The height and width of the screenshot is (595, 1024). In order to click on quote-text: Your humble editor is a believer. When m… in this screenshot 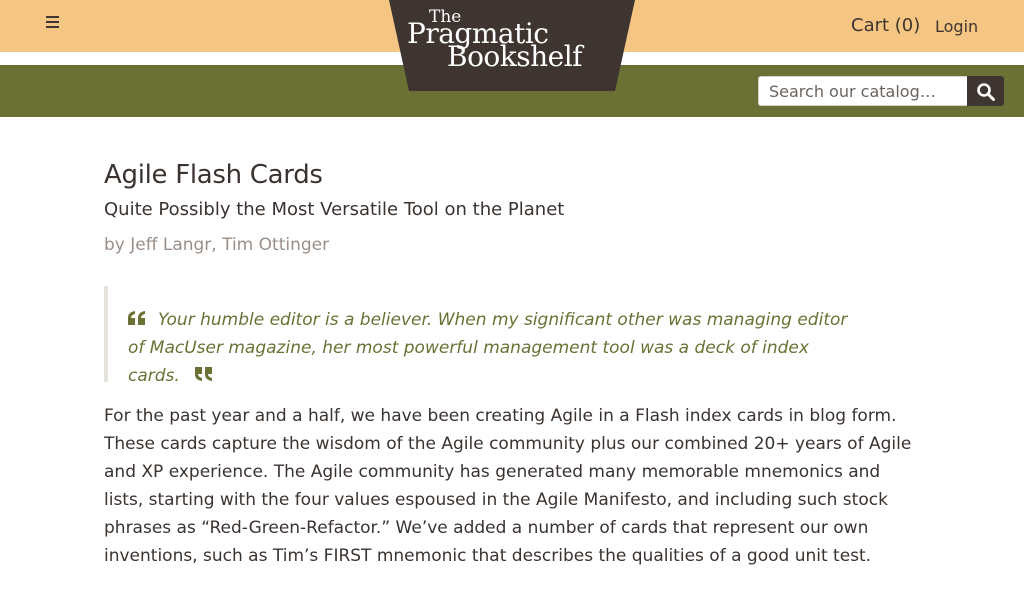, I will do `click(488, 348)`.